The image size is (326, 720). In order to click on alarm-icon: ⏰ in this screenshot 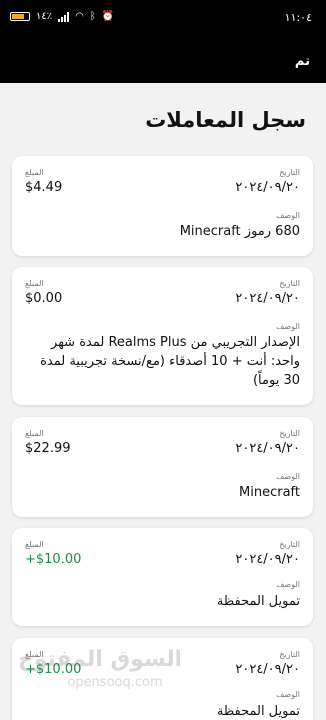, I will do `click(108, 16)`.